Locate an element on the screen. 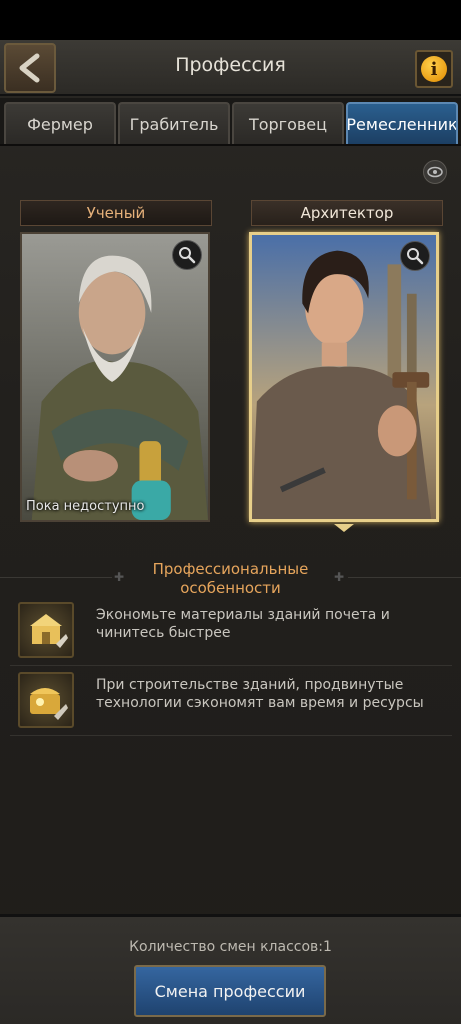 This screenshot has width=461, height=1024. info-button: i is located at coordinates (434, 69).